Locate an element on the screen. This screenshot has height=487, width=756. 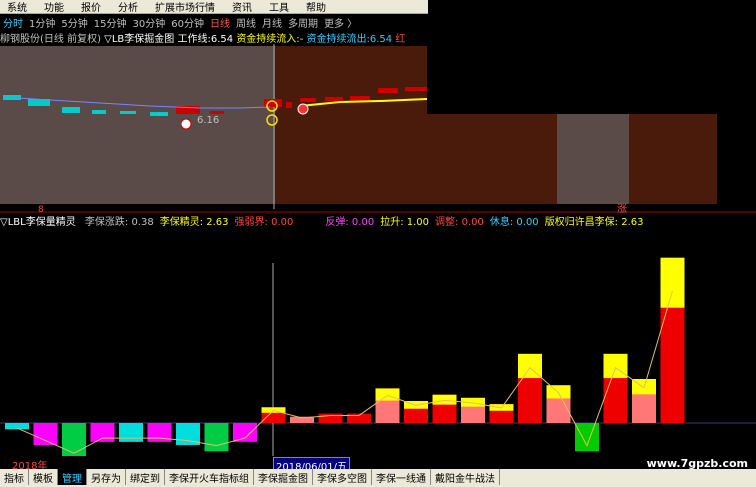
period-15min: 15分钟 is located at coordinates (110, 22).